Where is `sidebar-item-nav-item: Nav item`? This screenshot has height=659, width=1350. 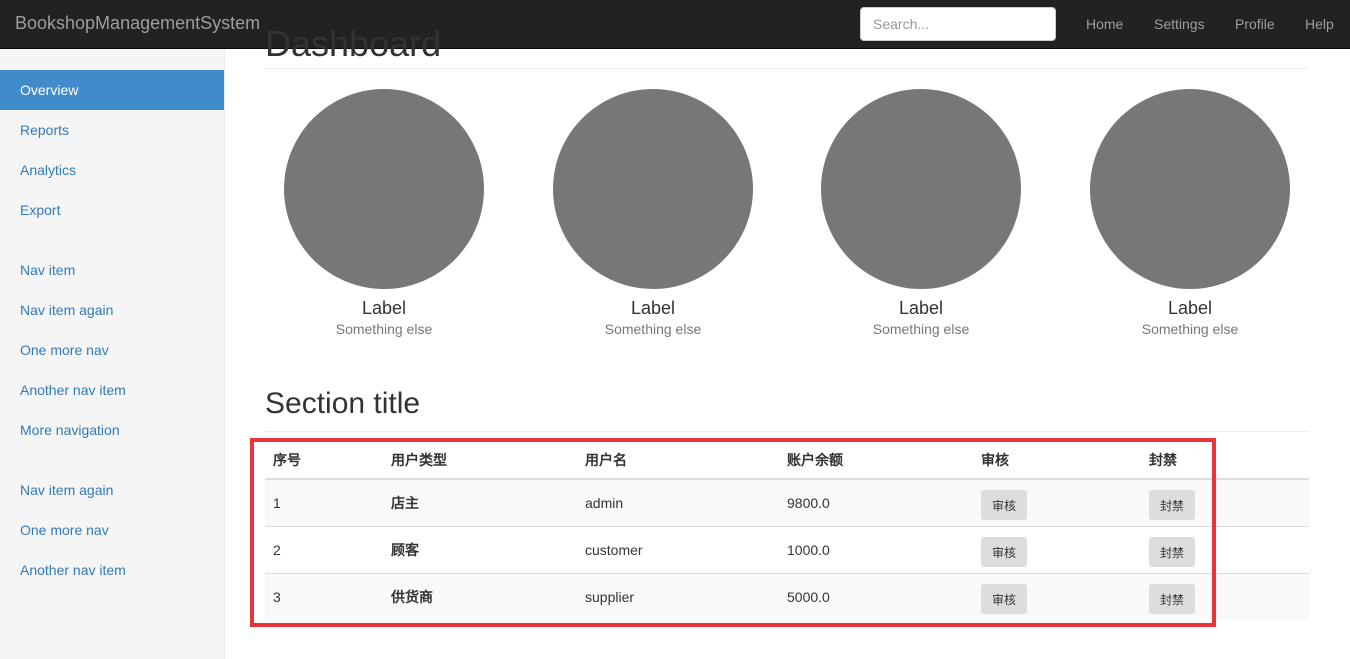 sidebar-item-nav-item: Nav item is located at coordinates (112, 270).